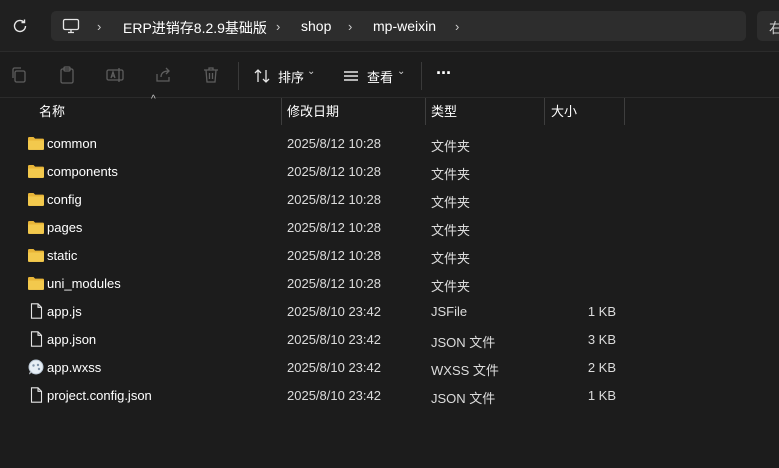  I want to click on file-row: app.json 2025/8/10 23:42 JSON 文件 3 KB, so click(389, 339).